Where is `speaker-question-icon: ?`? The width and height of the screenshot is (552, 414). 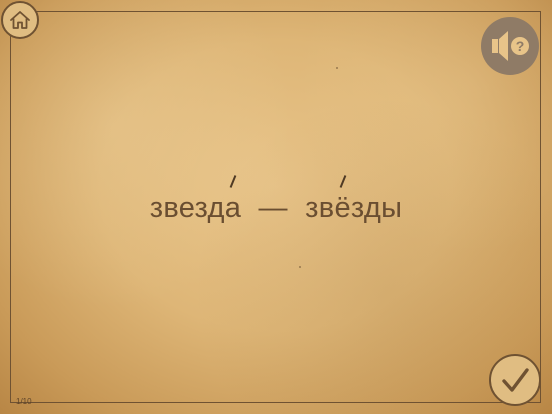
speaker-question-icon: ? is located at coordinates (510, 46).